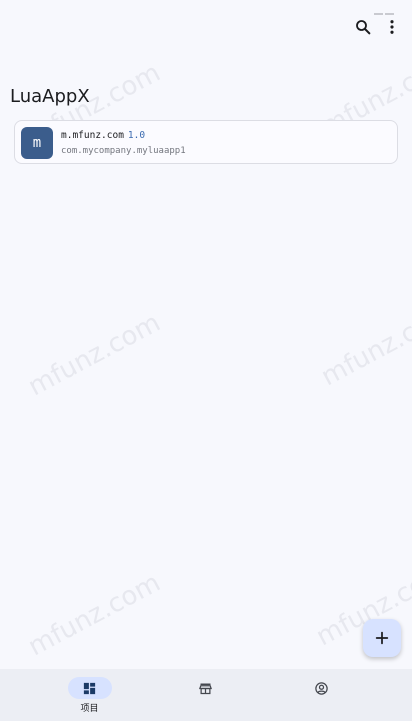  I want to click on add-project-button, so click(382, 638).